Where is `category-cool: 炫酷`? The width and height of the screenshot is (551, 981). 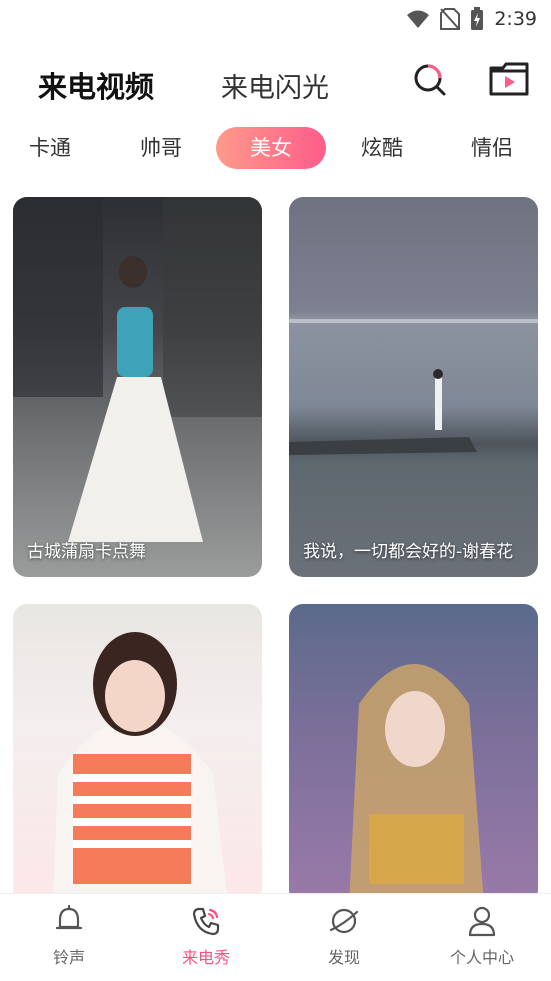
category-cool: 炫酷 is located at coordinates (382, 148).